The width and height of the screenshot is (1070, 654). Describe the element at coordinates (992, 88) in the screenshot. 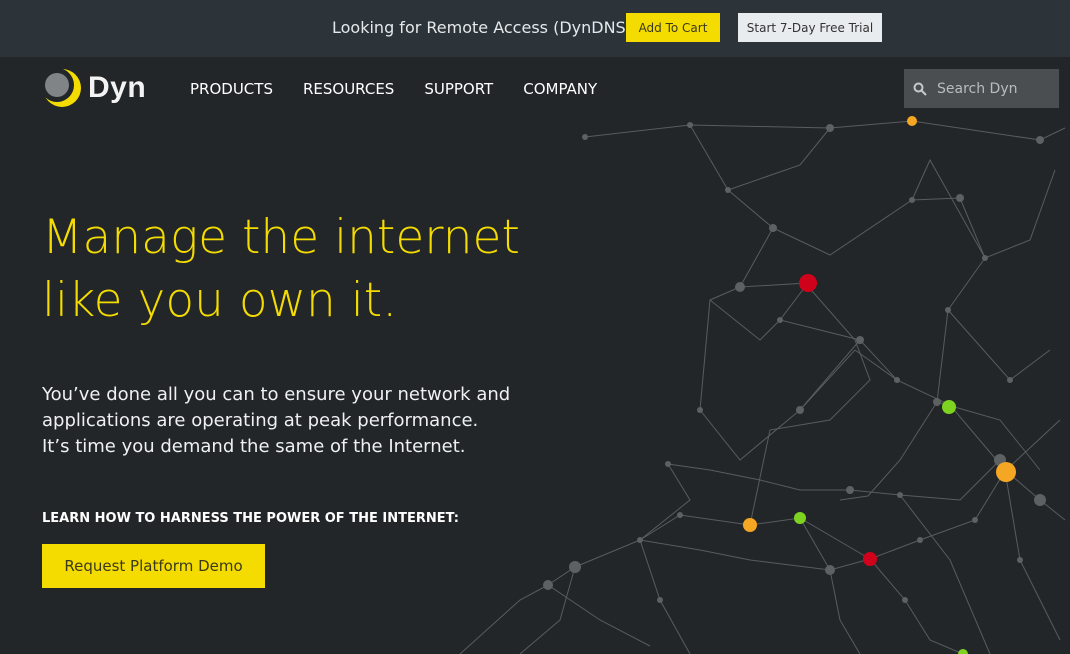

I see `search-input` at that location.